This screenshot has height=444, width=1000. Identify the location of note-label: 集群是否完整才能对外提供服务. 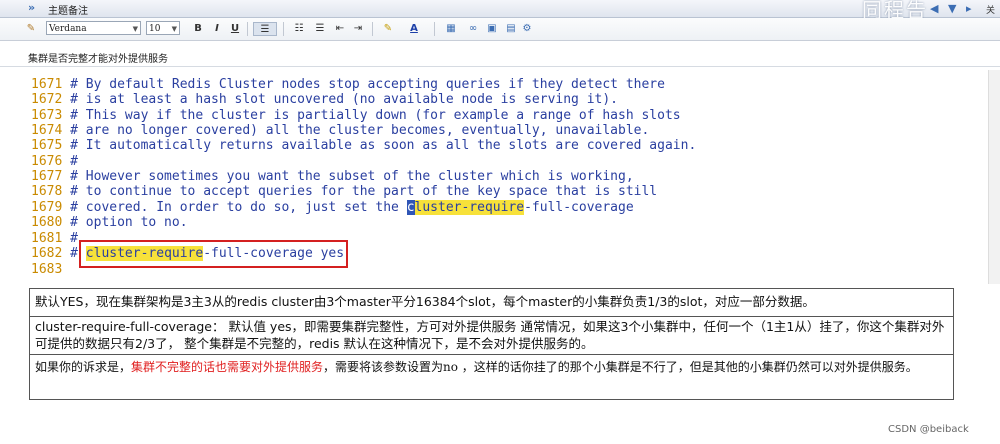
(98, 59).